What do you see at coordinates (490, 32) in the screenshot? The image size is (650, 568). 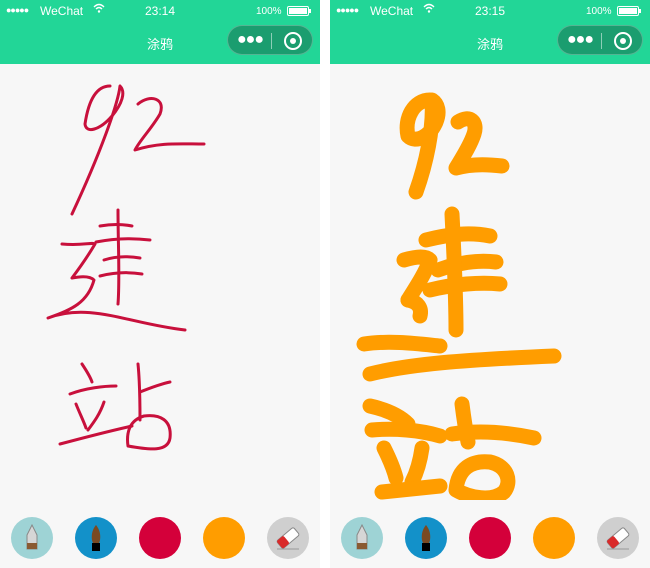 I see `nav-header: ●●●●● WeChat 23:15 100% 涂鸦 ●●●` at bounding box center [490, 32].